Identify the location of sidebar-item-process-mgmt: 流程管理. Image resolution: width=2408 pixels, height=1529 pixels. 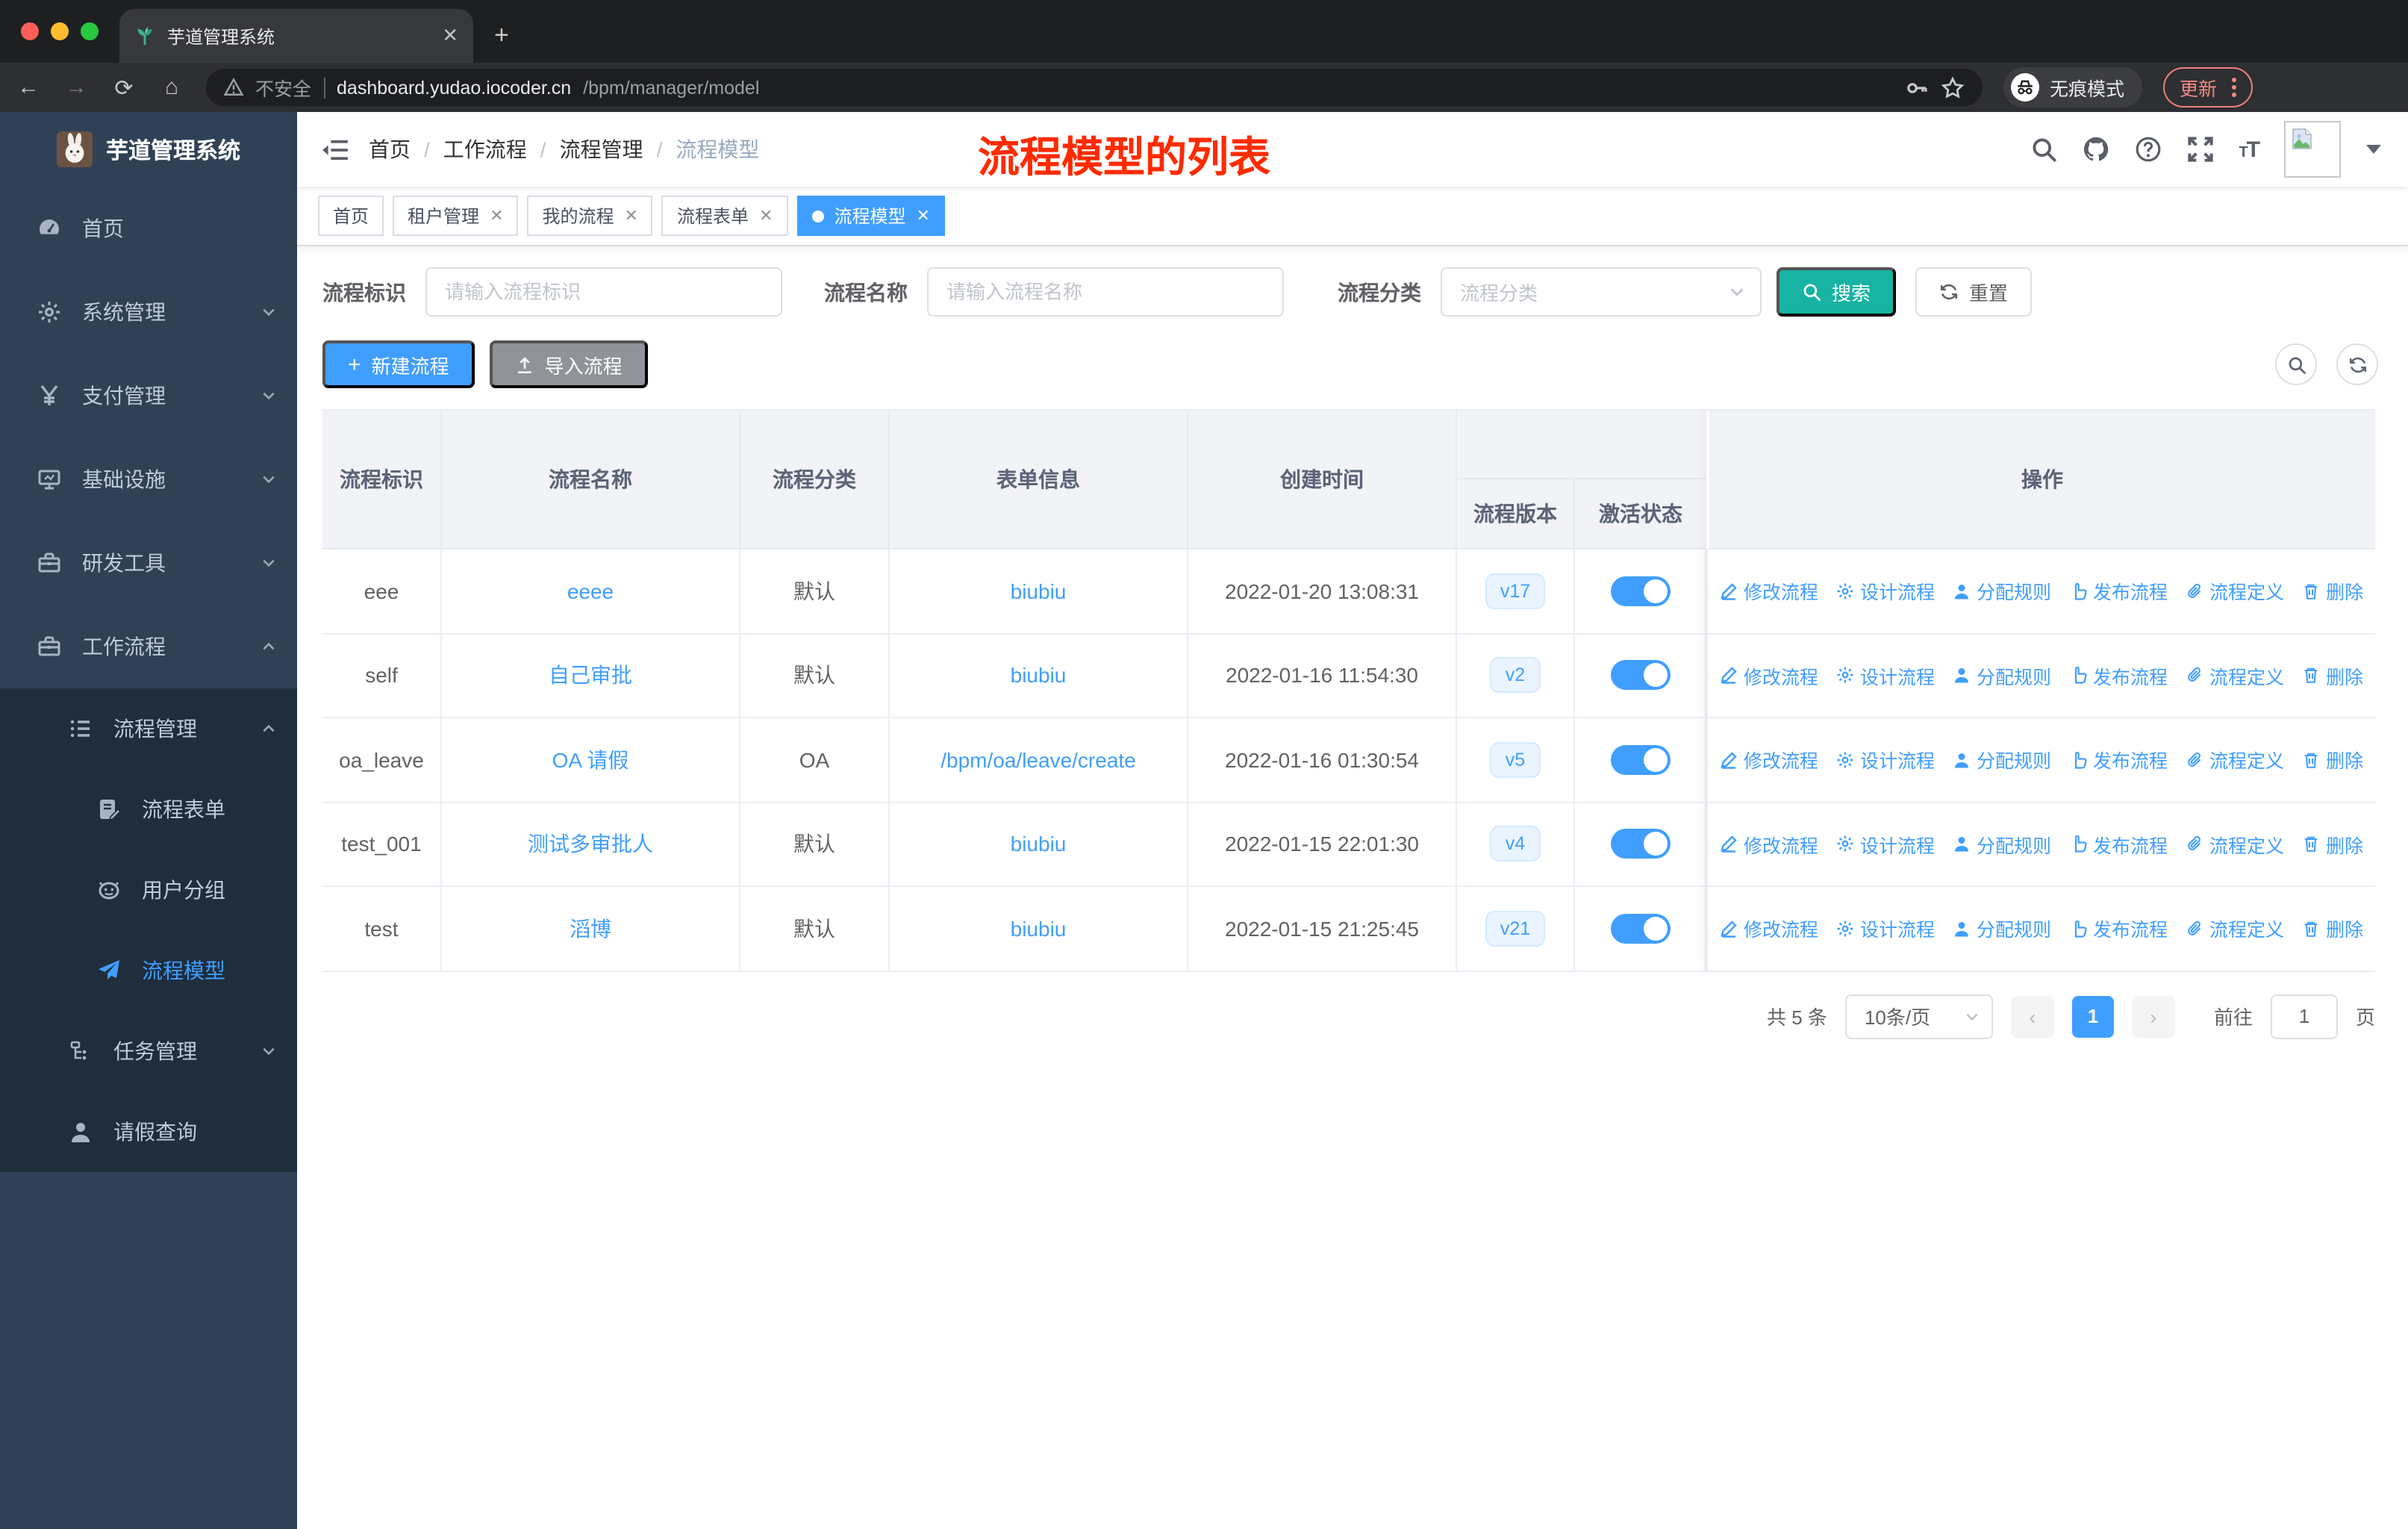
(148, 728).